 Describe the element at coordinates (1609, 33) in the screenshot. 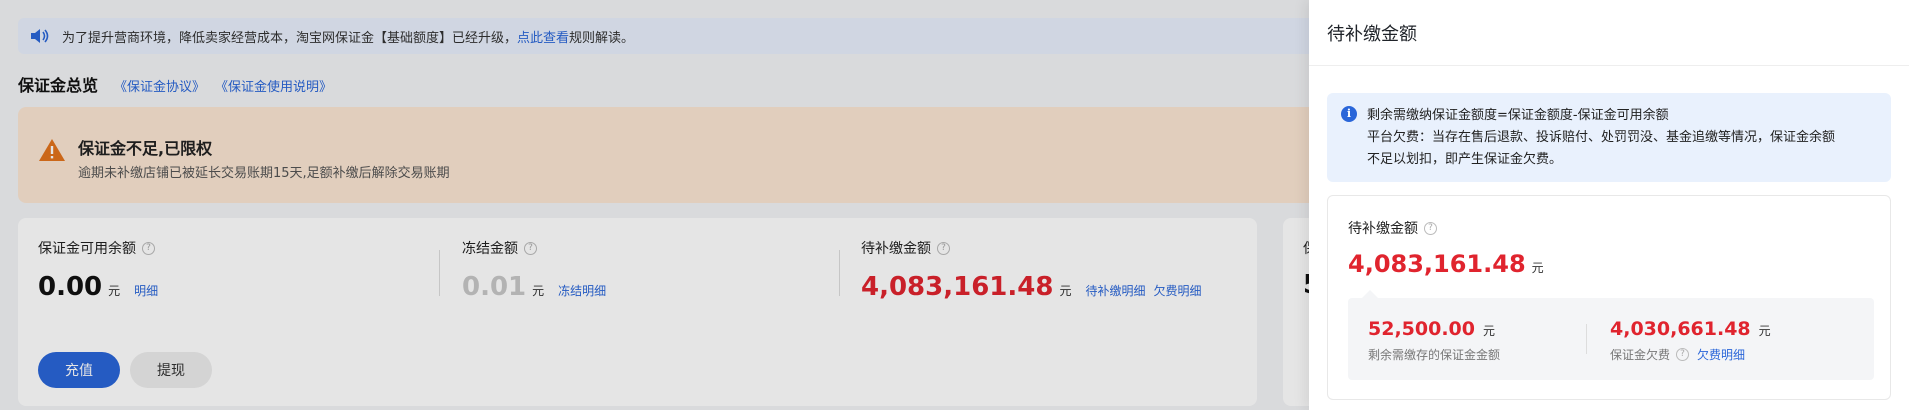

I see `drawer-title: 待补缴金额` at that location.